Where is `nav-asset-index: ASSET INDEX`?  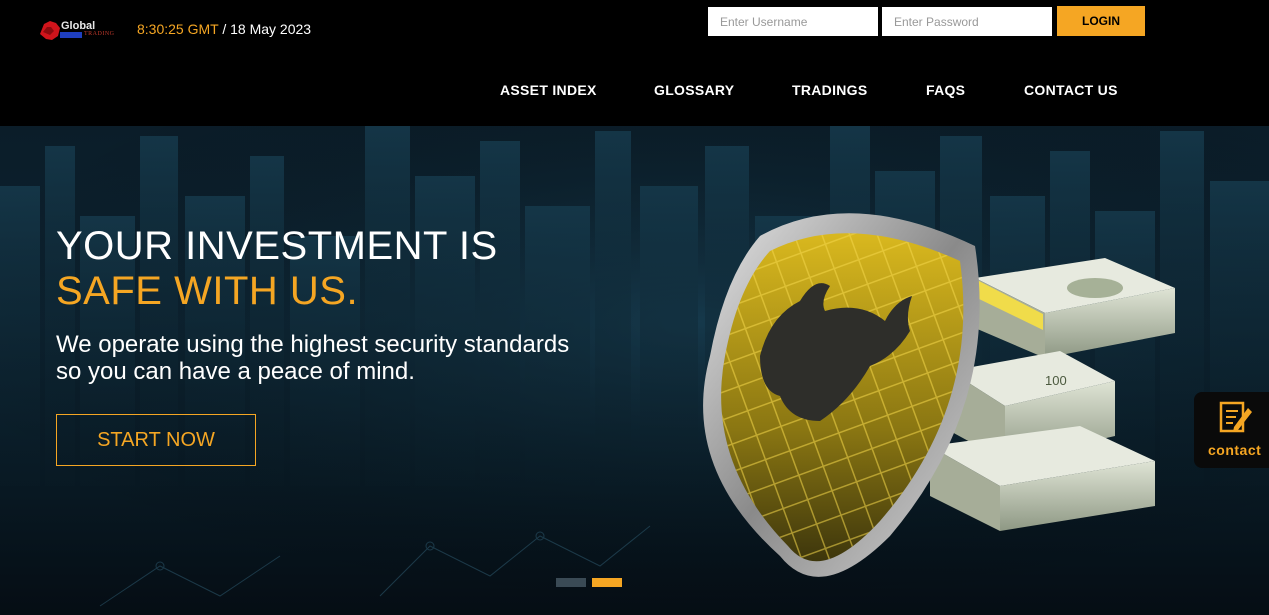 nav-asset-index: ASSET INDEX is located at coordinates (548, 90).